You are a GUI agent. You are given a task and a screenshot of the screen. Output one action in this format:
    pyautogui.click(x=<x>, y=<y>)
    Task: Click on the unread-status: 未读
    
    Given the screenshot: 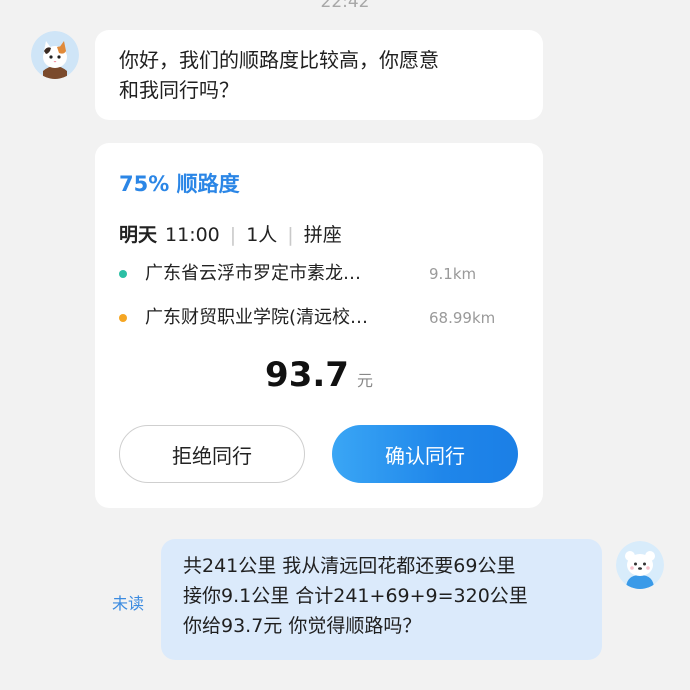 What is the action you would take?
    pyautogui.click(x=128, y=603)
    